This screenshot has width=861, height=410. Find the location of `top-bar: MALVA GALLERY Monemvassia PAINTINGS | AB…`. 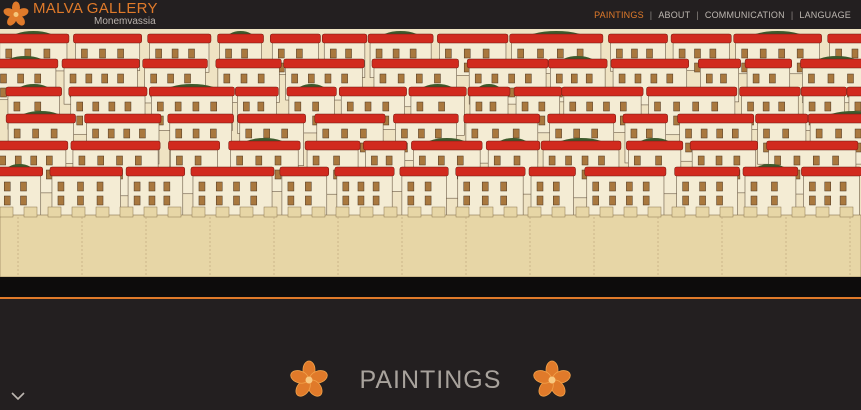

top-bar: MALVA GALLERY Monemvassia PAINTINGS | AB… is located at coordinates (430, 14).